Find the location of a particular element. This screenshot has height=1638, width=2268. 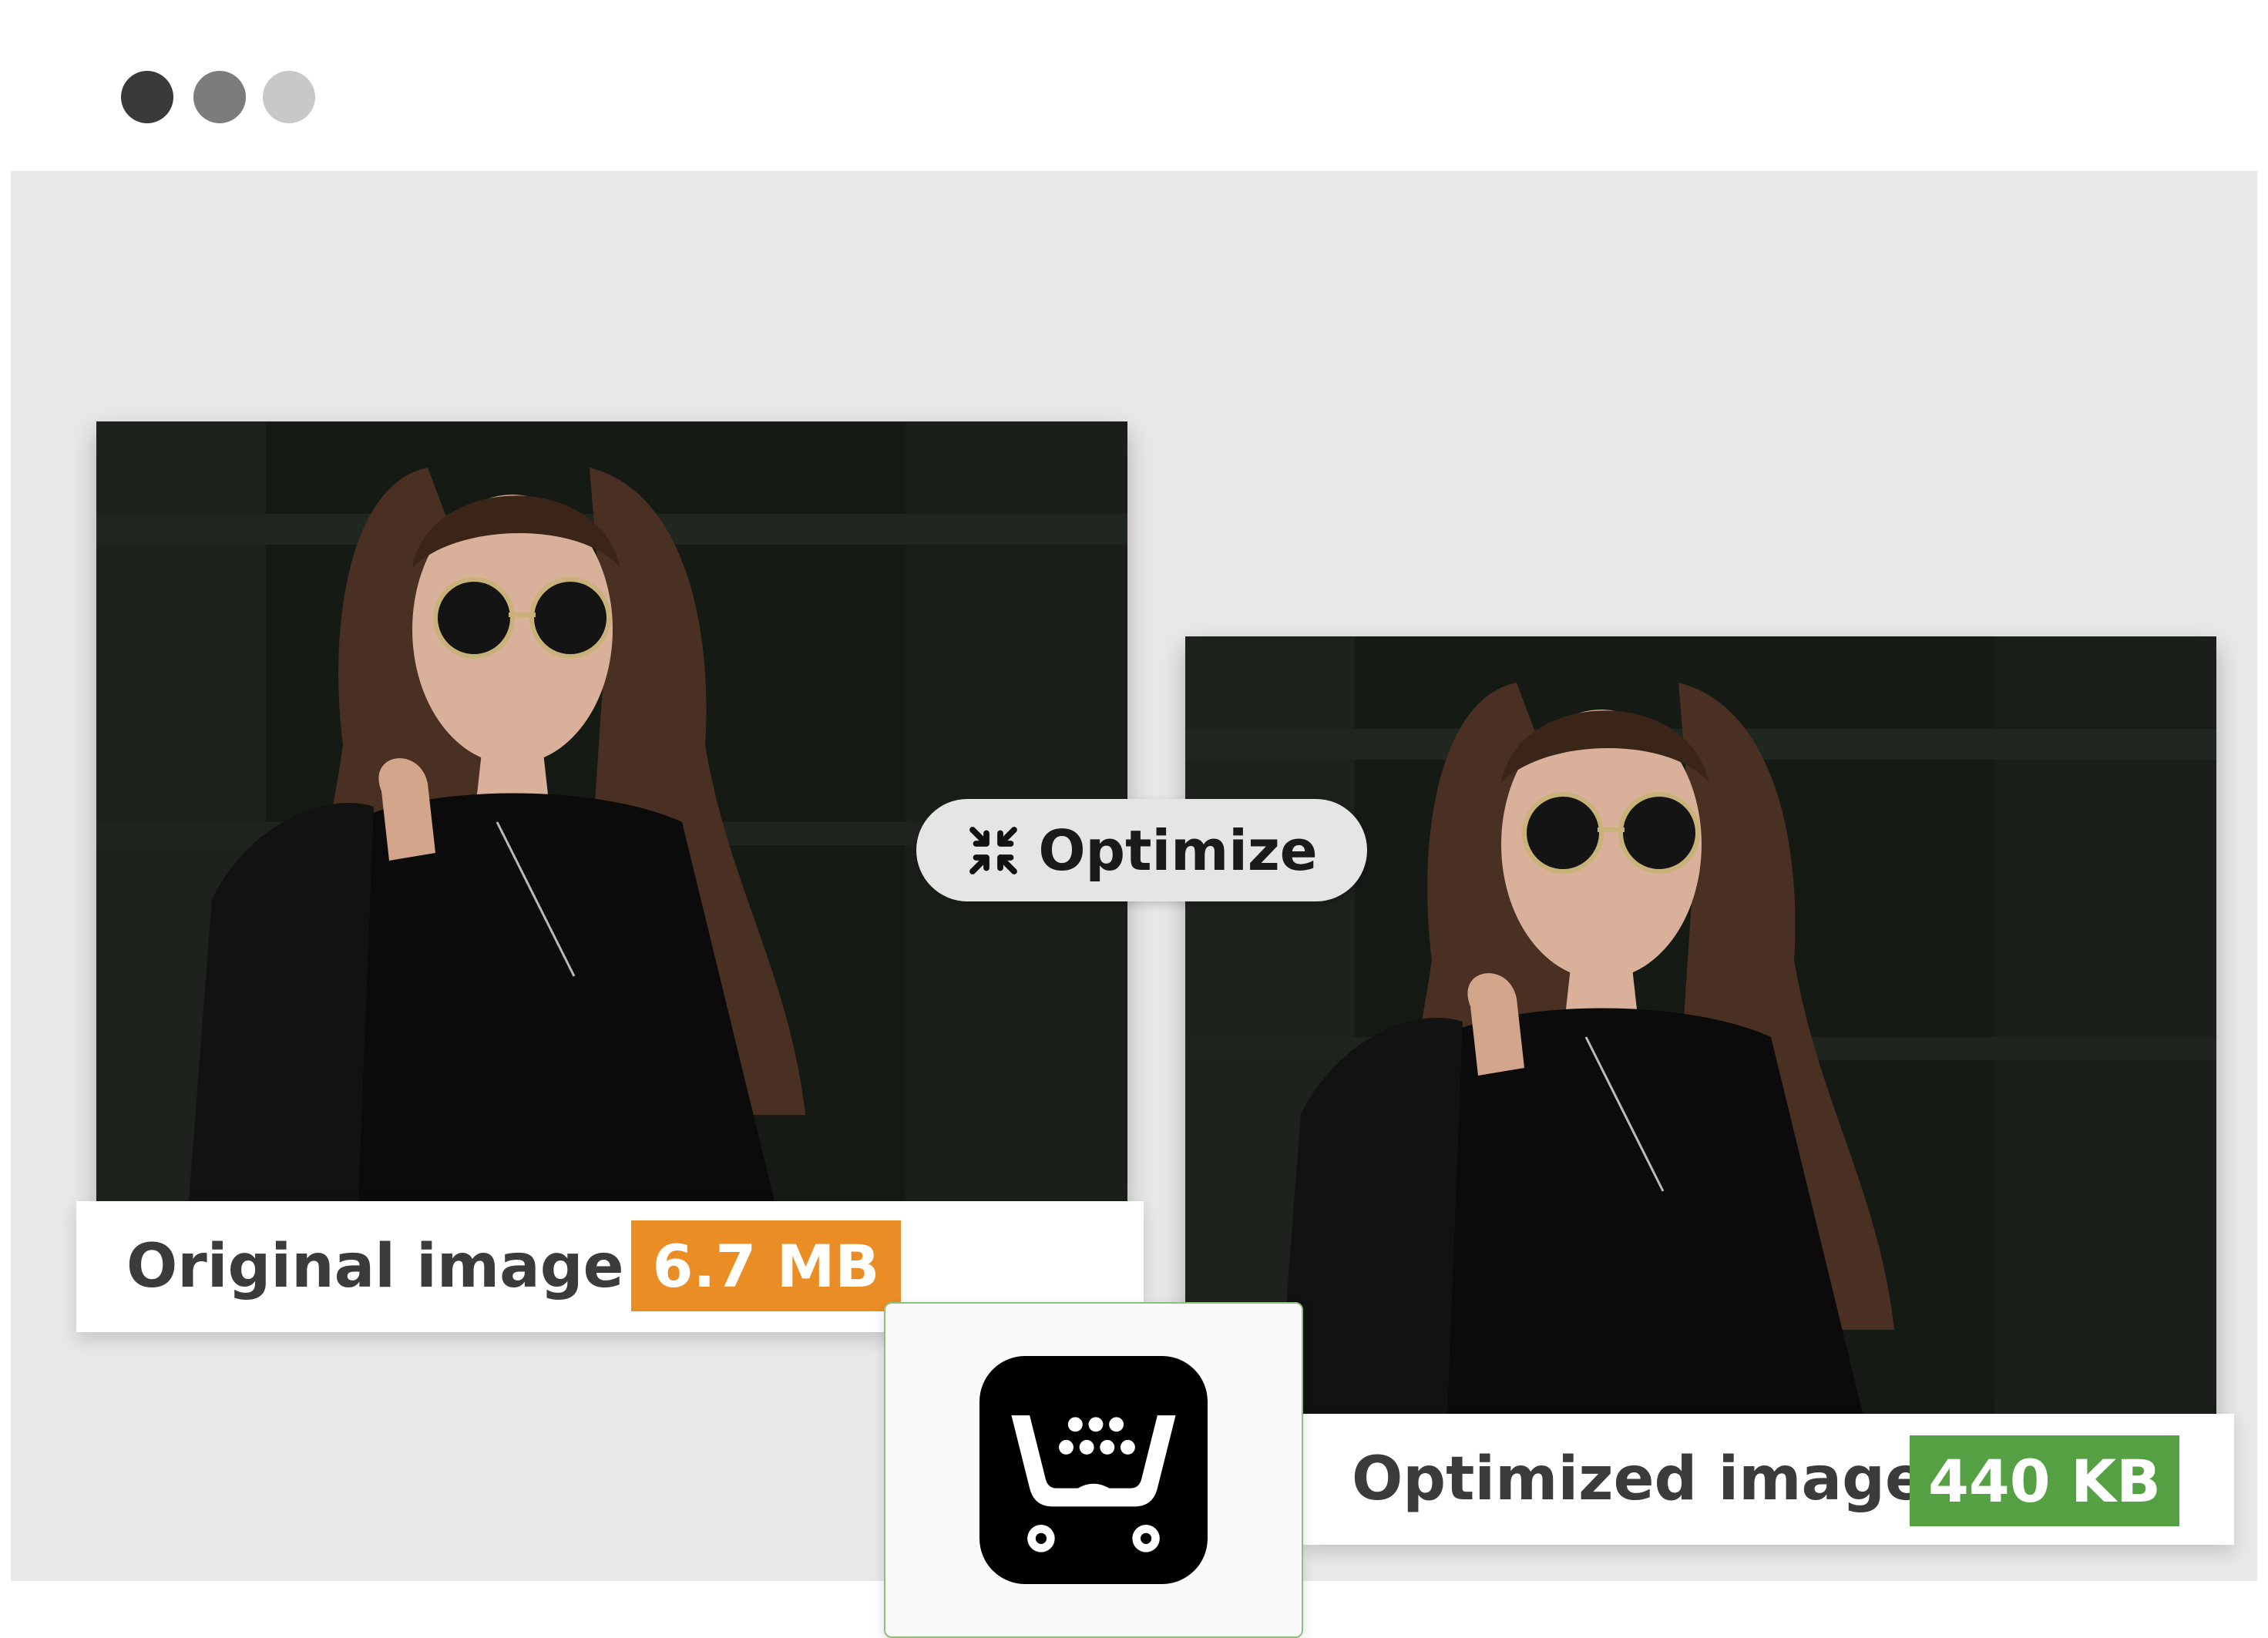

compress-arrows-icon is located at coordinates (994, 850).